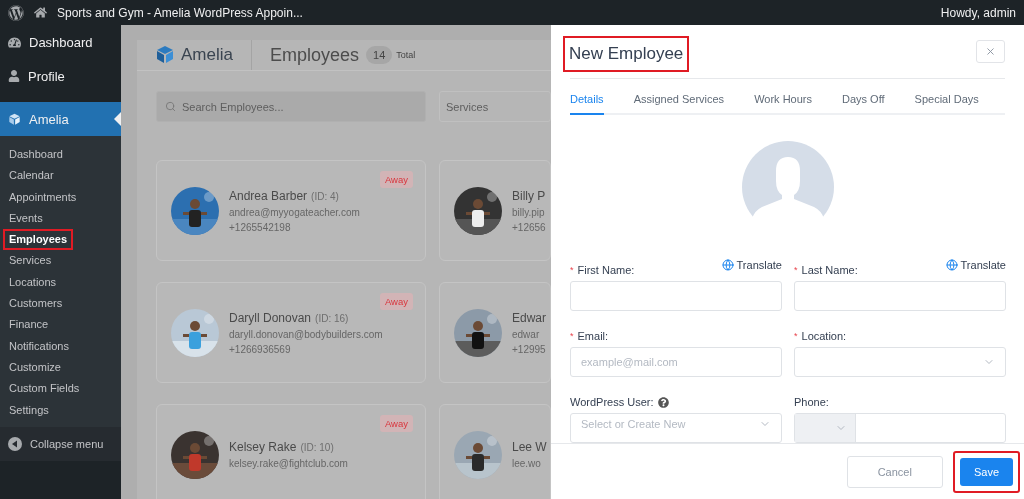 This screenshot has width=1024, height=499. I want to click on count-label: Total, so click(406, 55).